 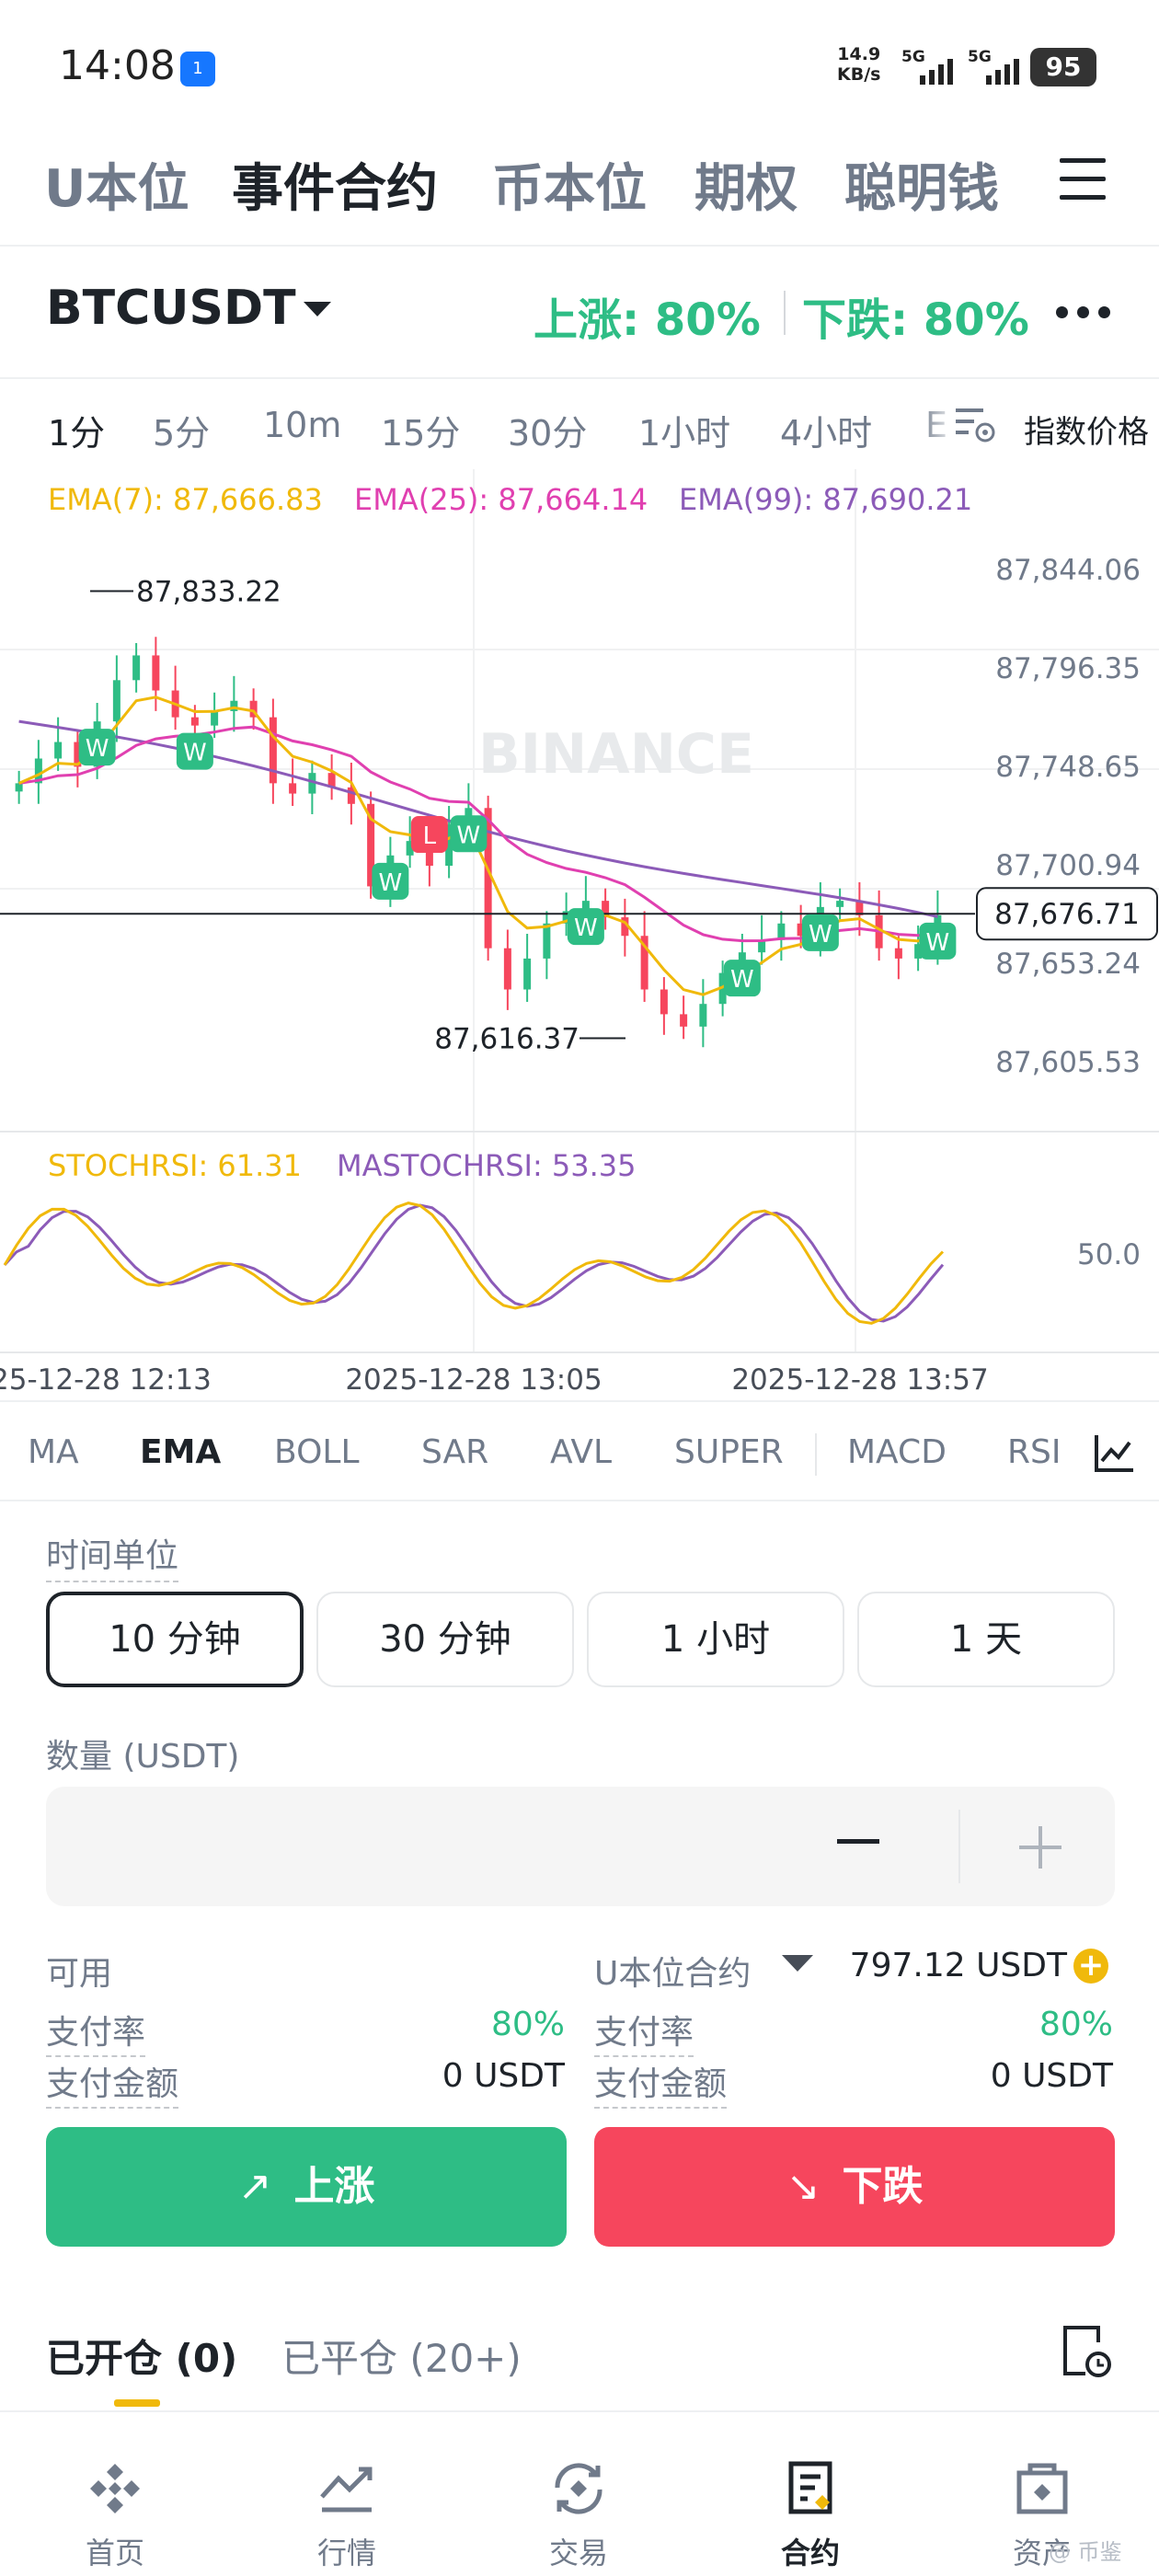 I want to click on nav-markets-label: 行情, so click(x=346, y=2553).